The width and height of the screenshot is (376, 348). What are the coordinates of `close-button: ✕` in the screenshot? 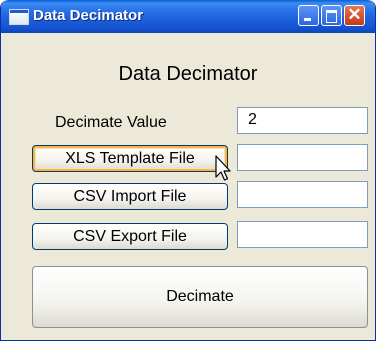 It's located at (354, 15).